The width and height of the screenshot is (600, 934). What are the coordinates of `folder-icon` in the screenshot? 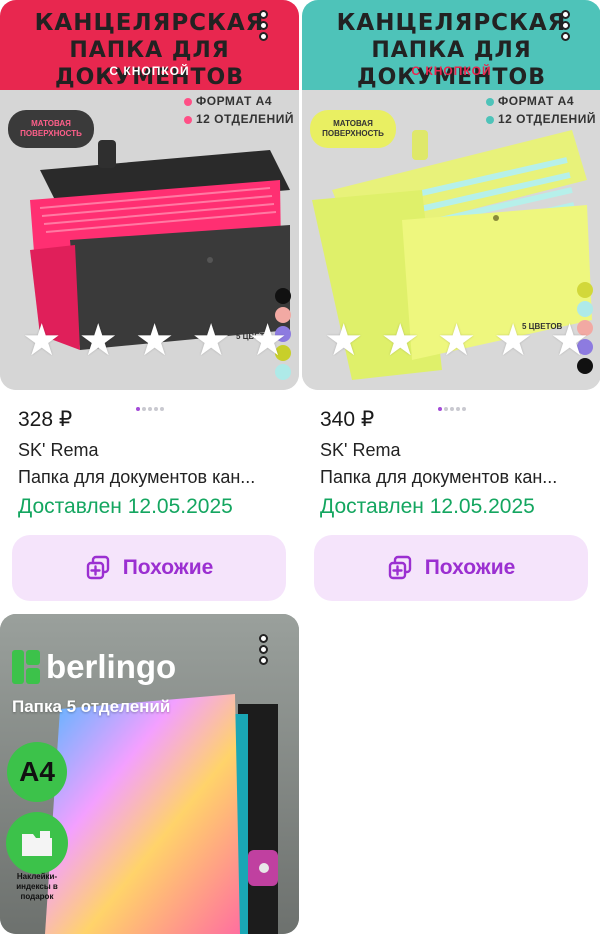 It's located at (37, 843).